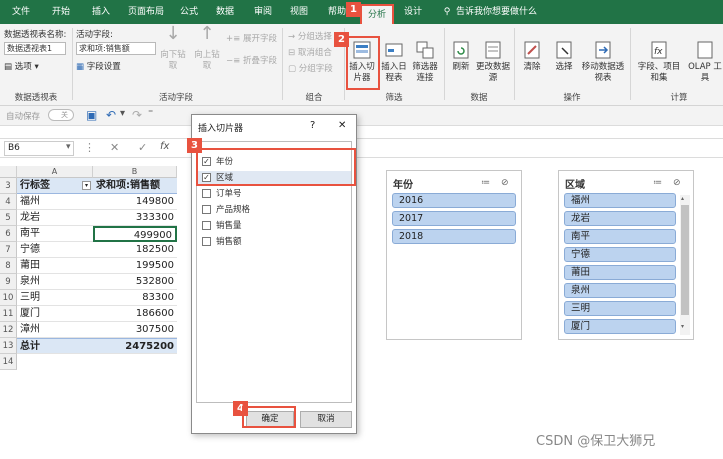 The width and height of the screenshot is (723, 459). I want to click on scrollbar-thumb, so click(685, 260).